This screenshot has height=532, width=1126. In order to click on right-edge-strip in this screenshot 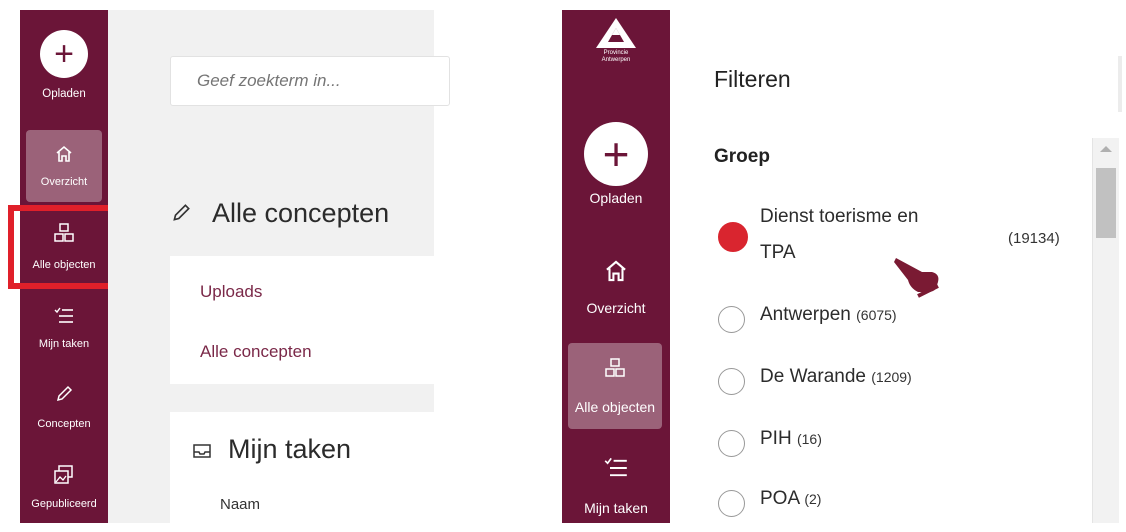, I will do `click(1120, 84)`.